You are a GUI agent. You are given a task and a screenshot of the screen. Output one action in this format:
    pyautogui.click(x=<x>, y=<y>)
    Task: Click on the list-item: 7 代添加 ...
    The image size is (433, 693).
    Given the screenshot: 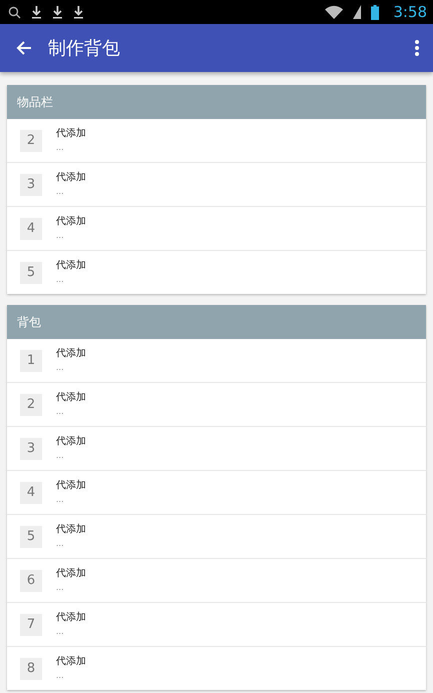 What is the action you would take?
    pyautogui.click(x=216, y=625)
    